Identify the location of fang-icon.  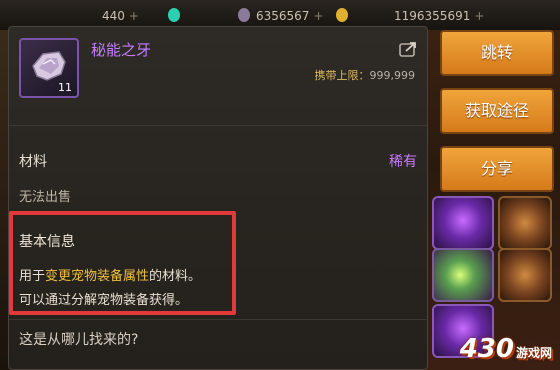
(49, 66).